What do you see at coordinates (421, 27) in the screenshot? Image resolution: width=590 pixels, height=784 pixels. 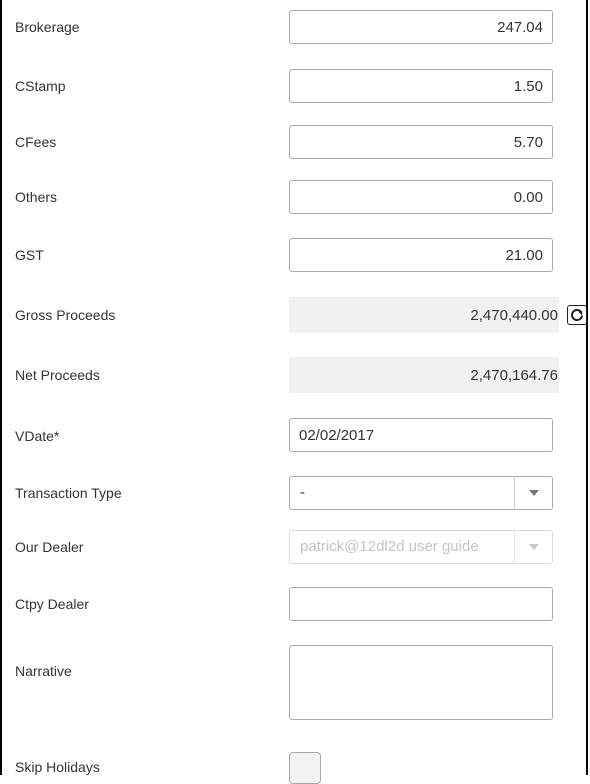 I see `brokerage-input: 247.04` at bounding box center [421, 27].